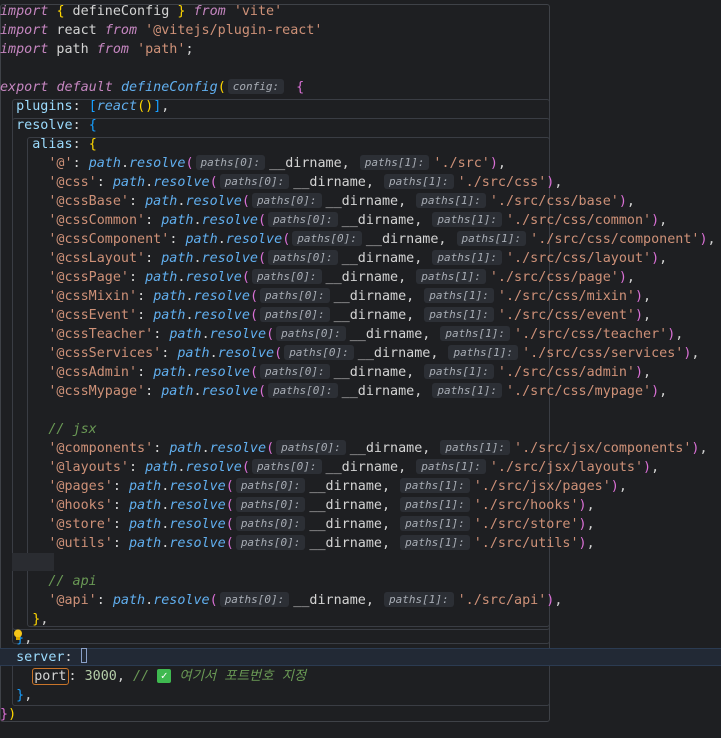 This screenshot has width=721, height=738. I want to click on code-line: plugins: [react()],, so click(358, 106).